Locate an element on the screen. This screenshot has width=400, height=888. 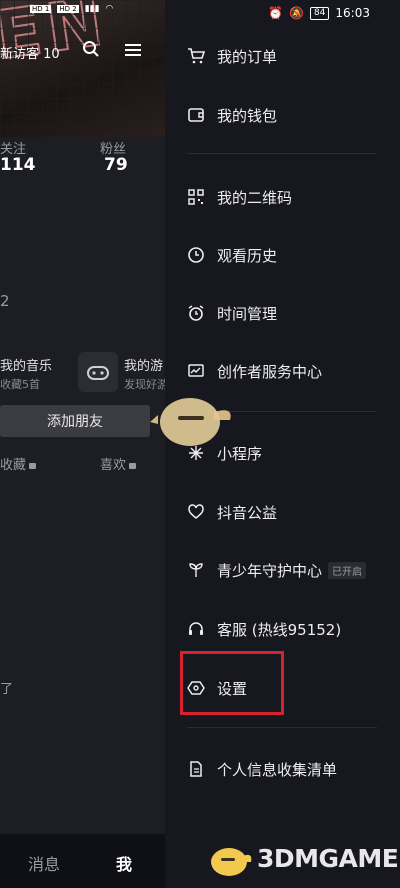
section-number: 2 is located at coordinates (5, 301).